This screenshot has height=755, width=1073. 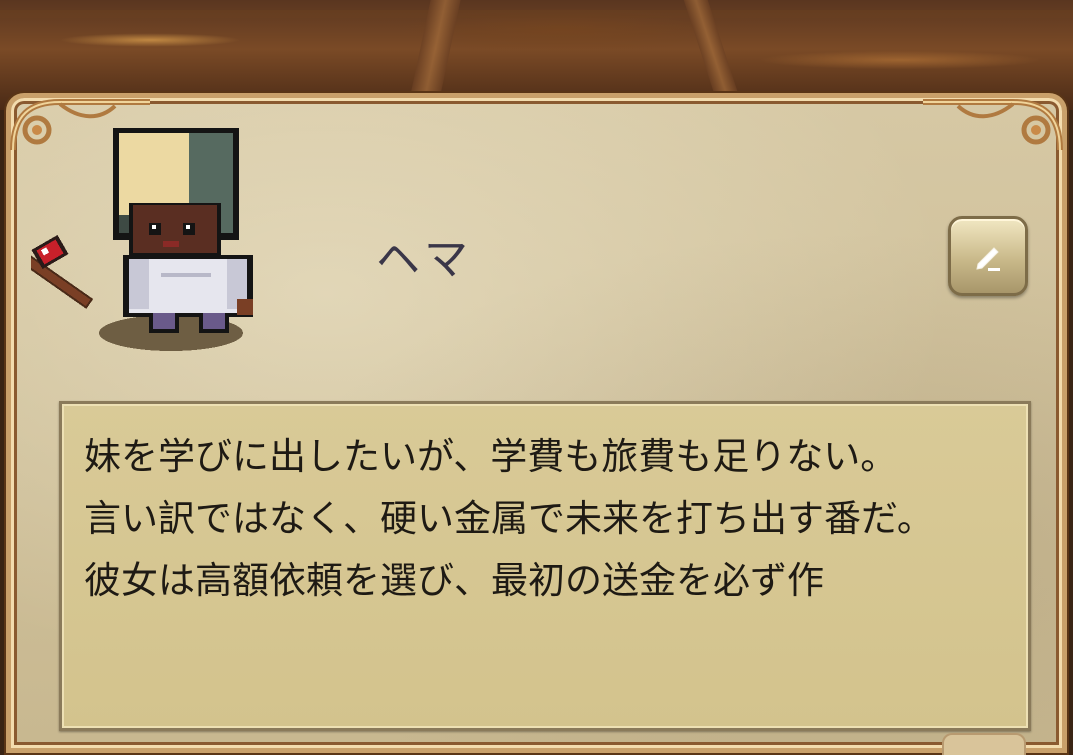 What do you see at coordinates (424, 259) in the screenshot?
I see `hero-name: ヘマ` at bounding box center [424, 259].